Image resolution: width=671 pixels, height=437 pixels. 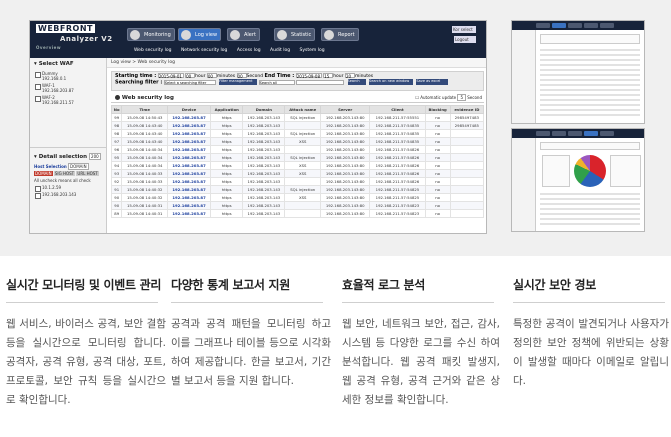 I want to click on table-cell: 98, so click(x=116, y=125).